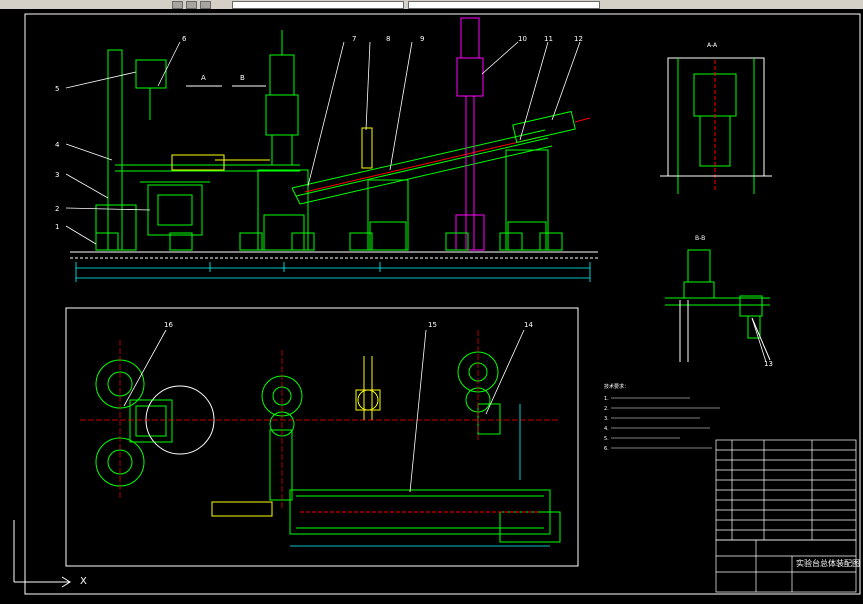 Image resolution: width=863 pixels, height=604 pixels. I want to click on part-label-2: 2, so click(57, 209).